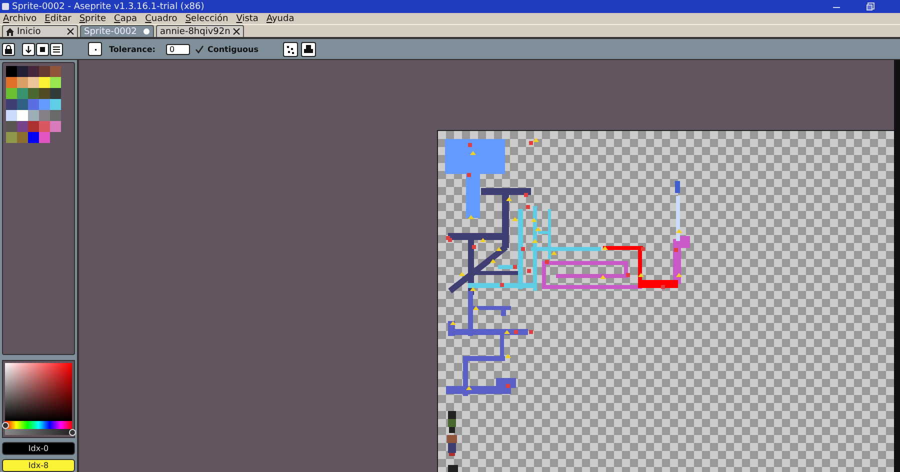 The image size is (900, 472). What do you see at coordinates (42, 49) in the screenshot?
I see `square-icon` at bounding box center [42, 49].